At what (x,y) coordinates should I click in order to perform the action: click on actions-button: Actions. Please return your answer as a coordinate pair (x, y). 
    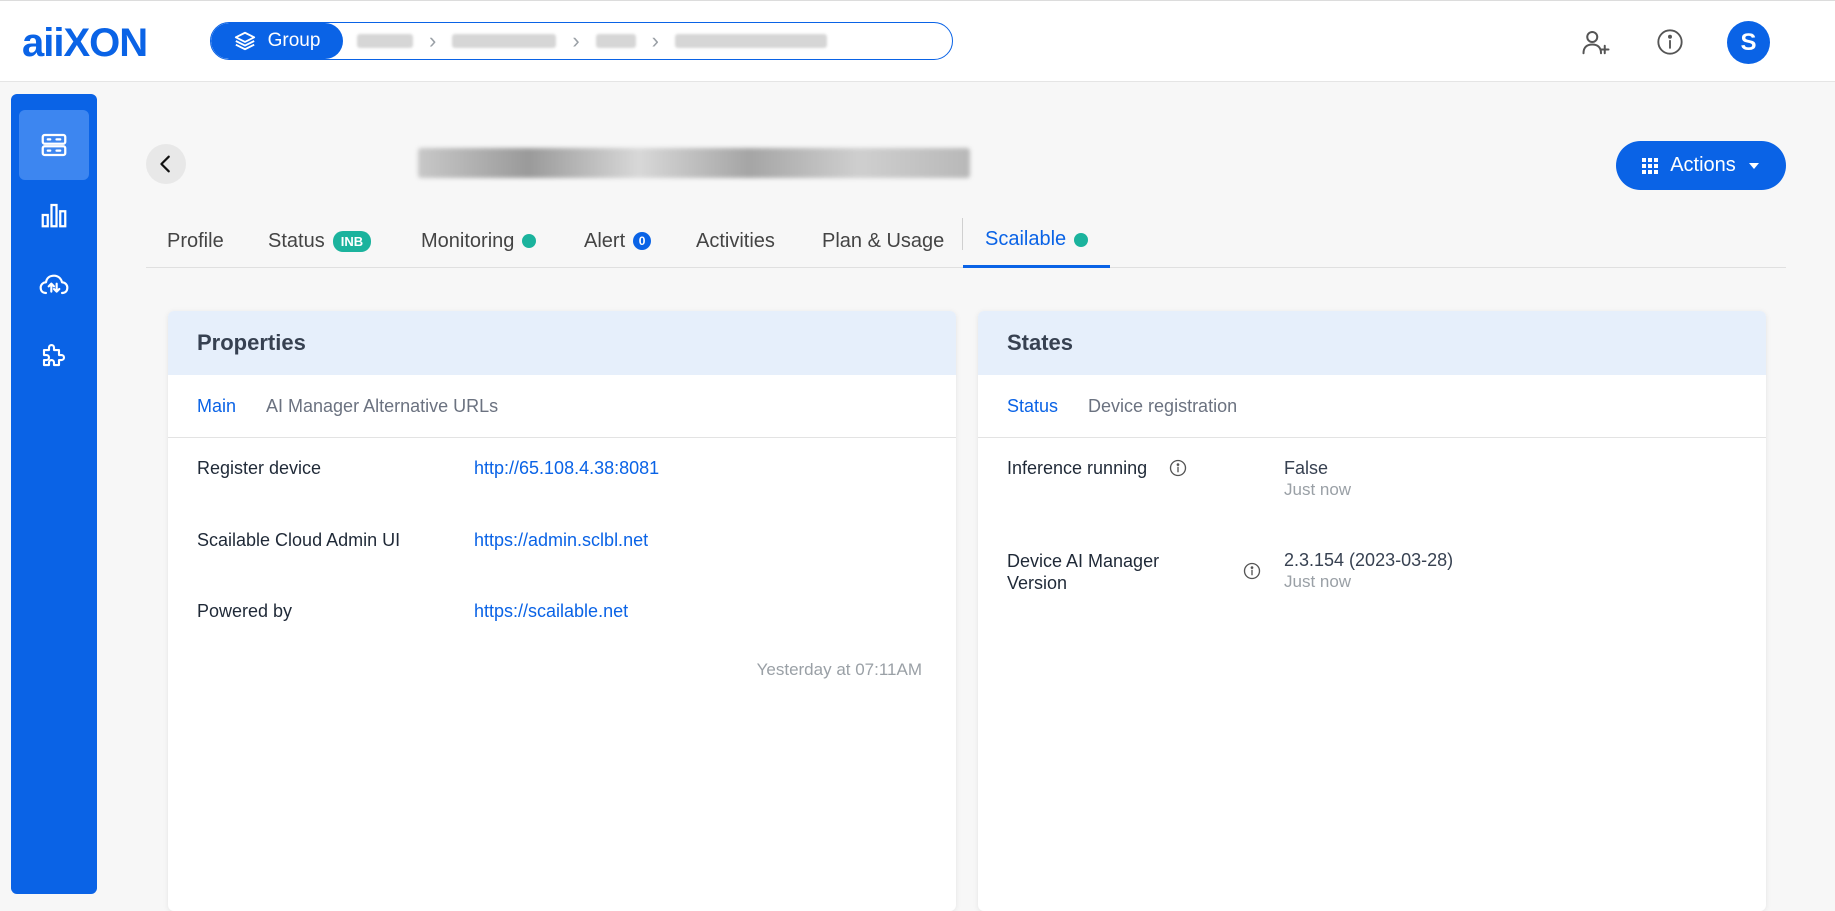
    Looking at the image, I should click on (1701, 165).